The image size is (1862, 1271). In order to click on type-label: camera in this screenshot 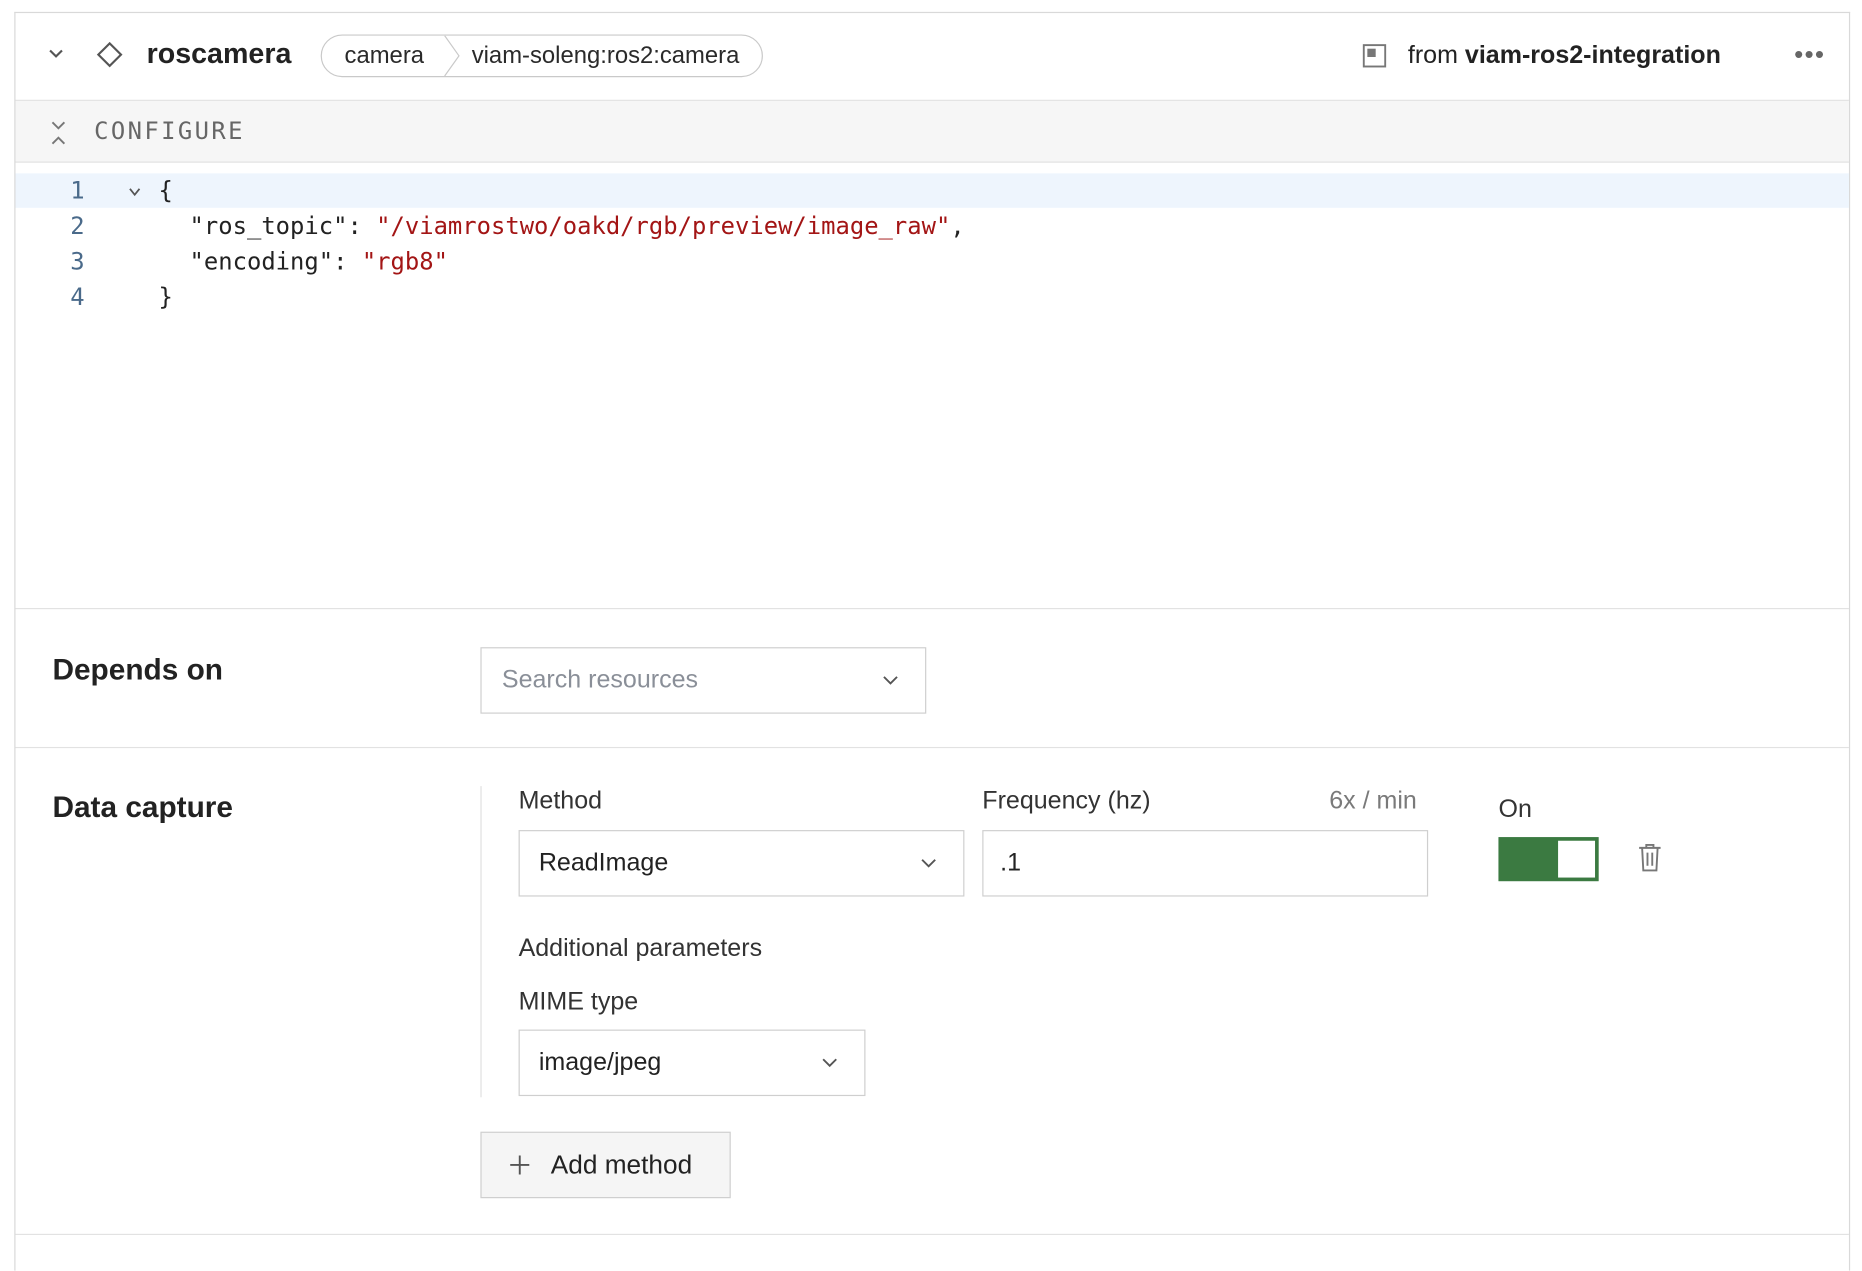, I will do `click(384, 55)`.